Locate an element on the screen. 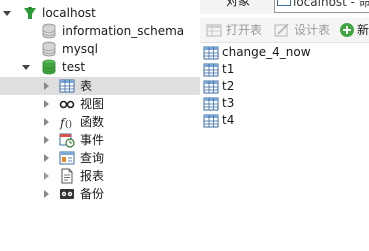  table-name: t2 is located at coordinates (228, 86).